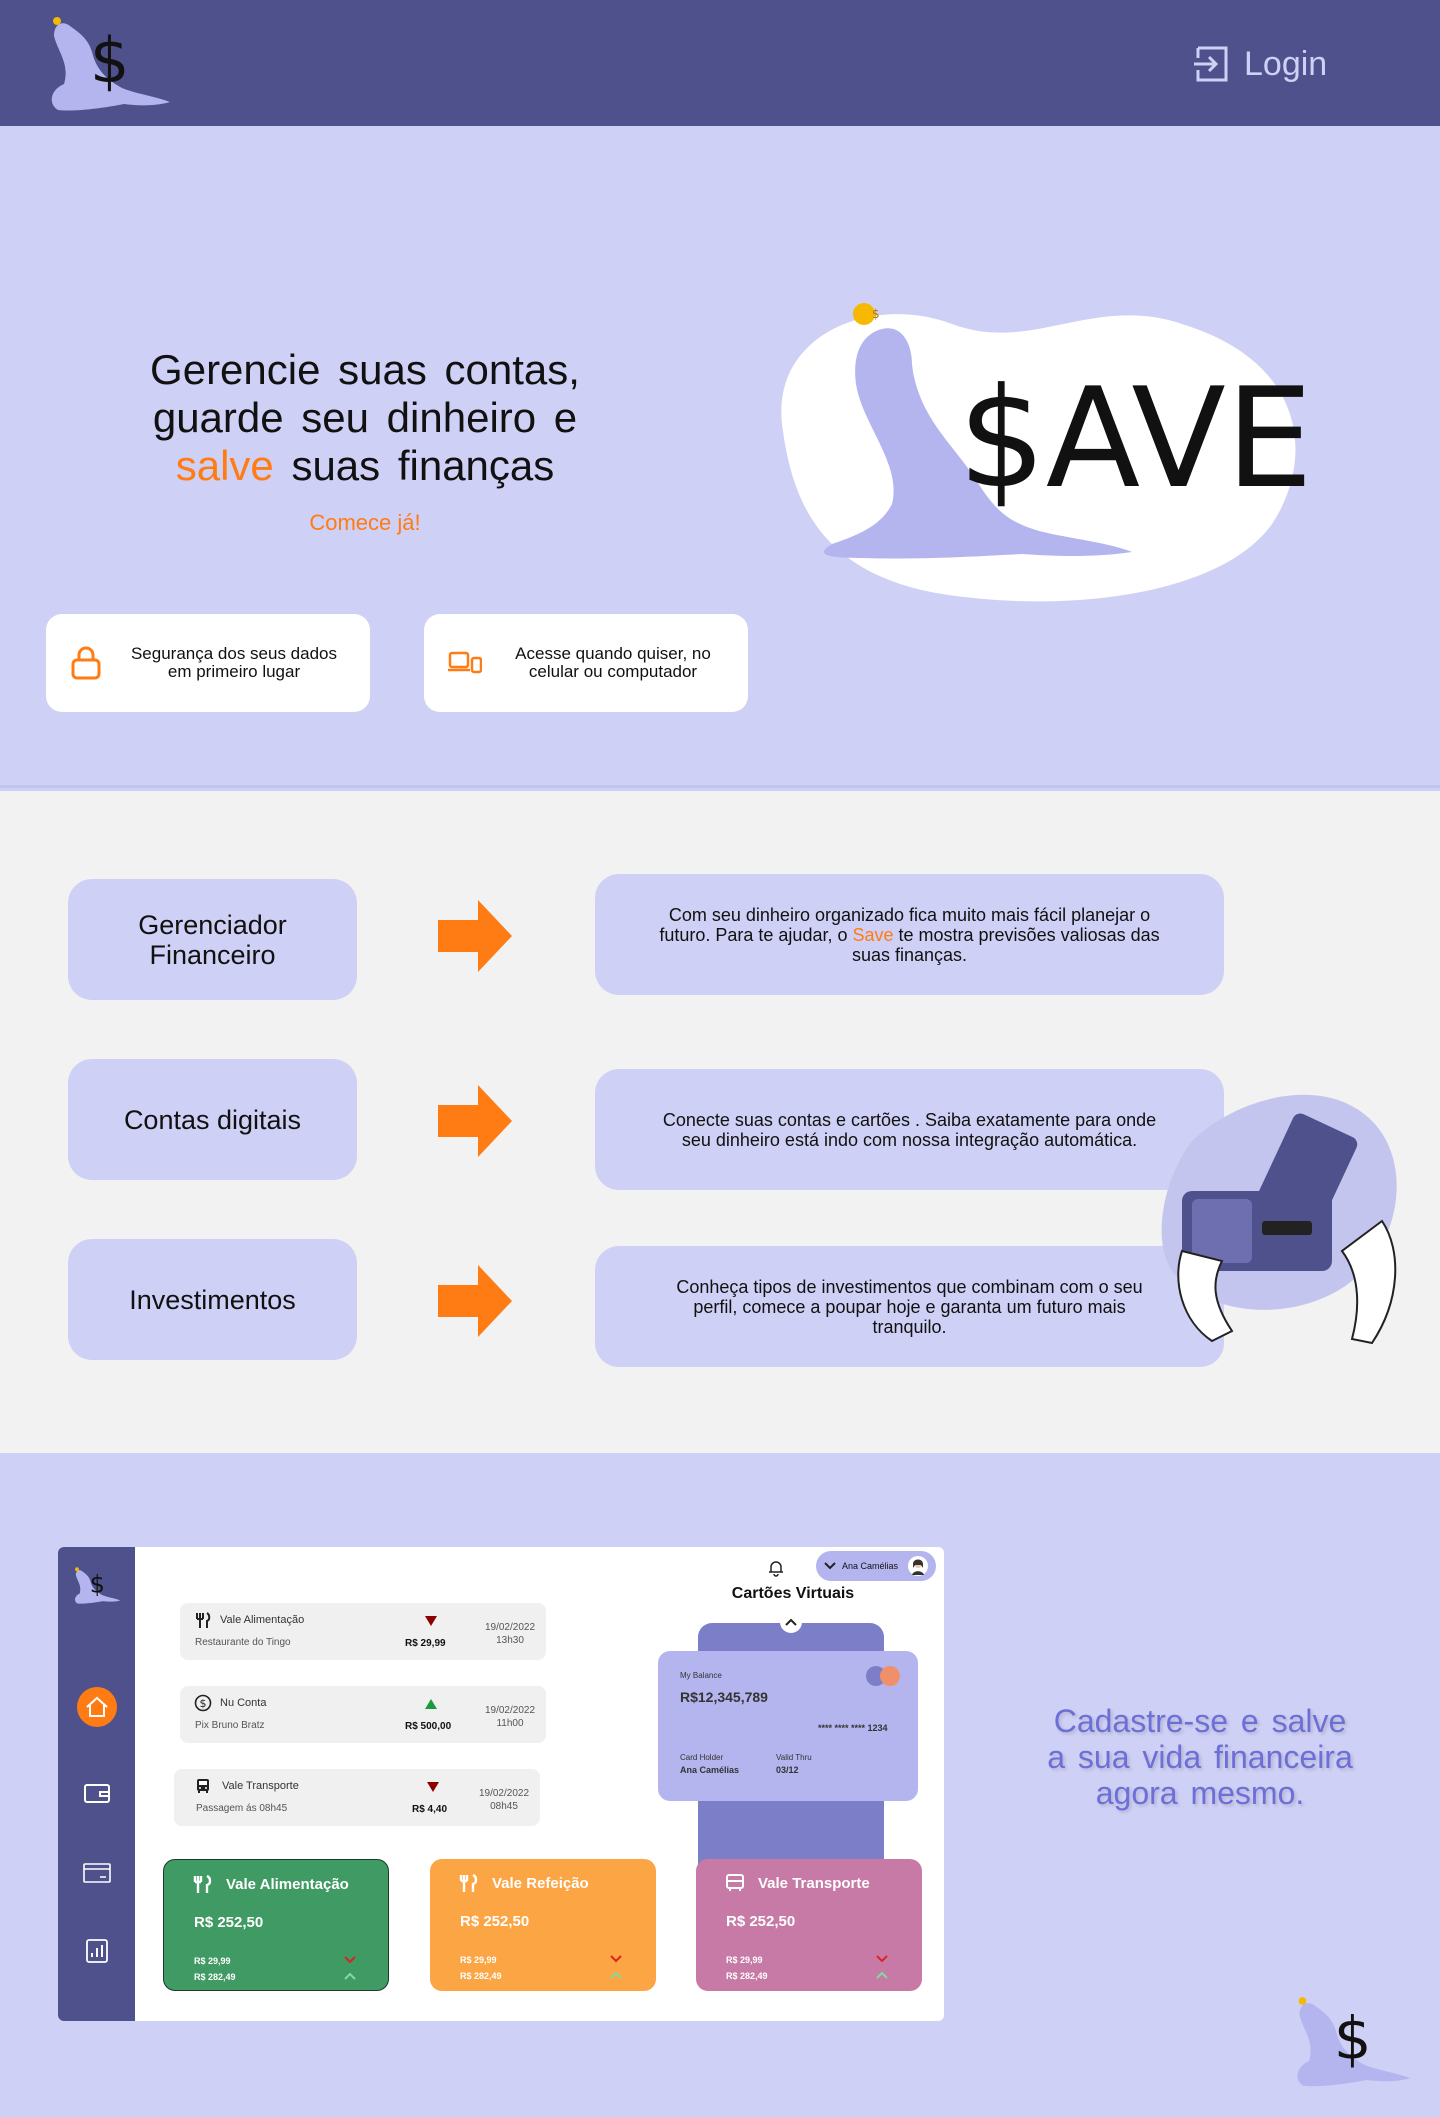 This screenshot has width=1440, height=2117. Describe the element at coordinates (465, 662) in the screenshot. I see `devices-icon` at that location.